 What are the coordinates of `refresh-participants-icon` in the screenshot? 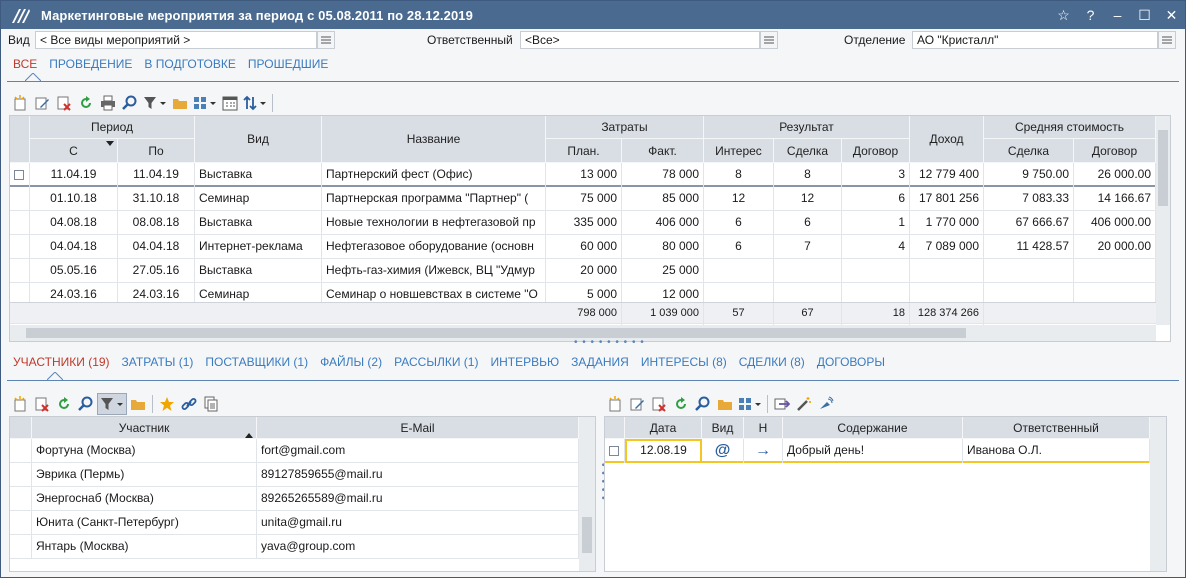 It's located at (64, 404).